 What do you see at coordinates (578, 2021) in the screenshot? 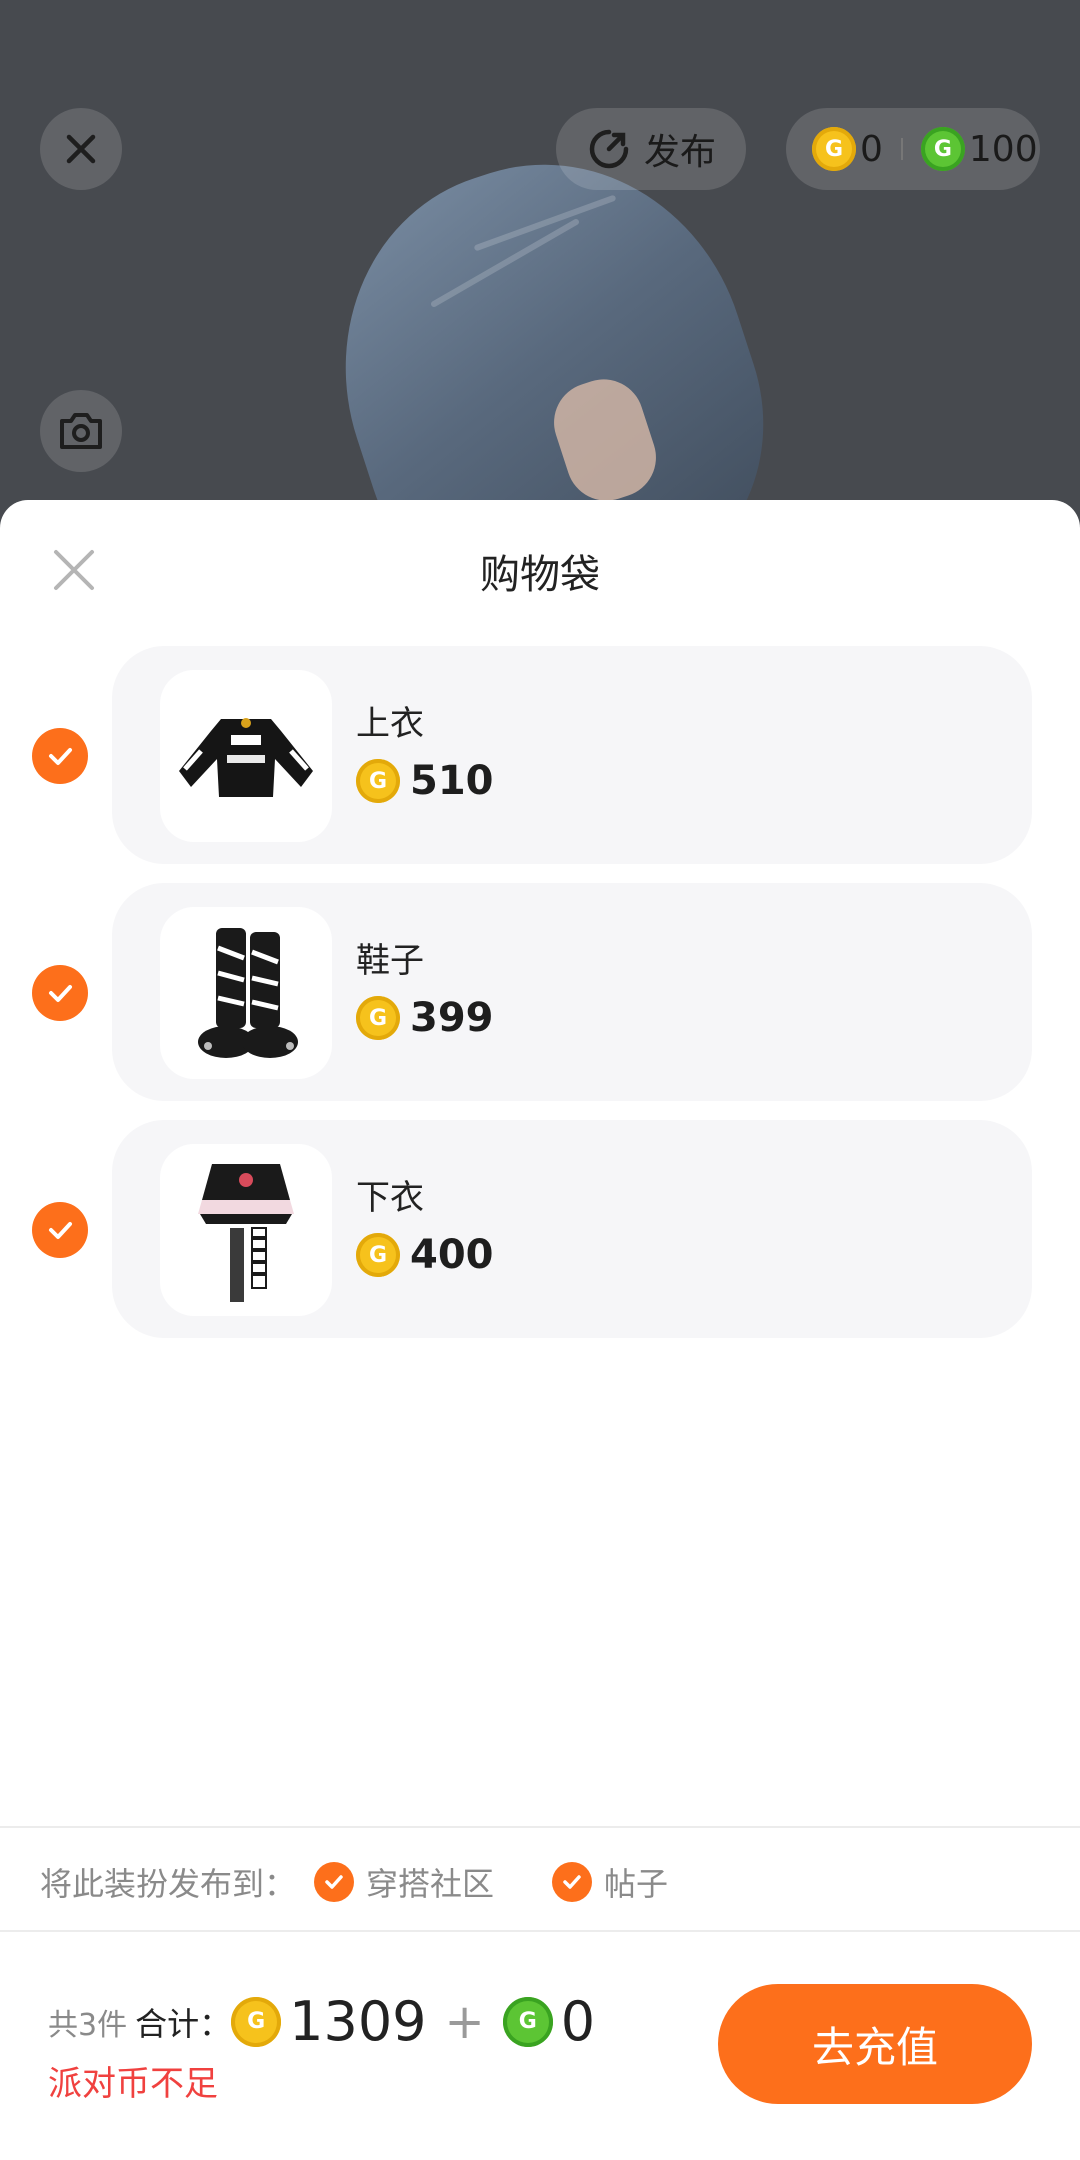
I see `green-total: 0` at bounding box center [578, 2021].